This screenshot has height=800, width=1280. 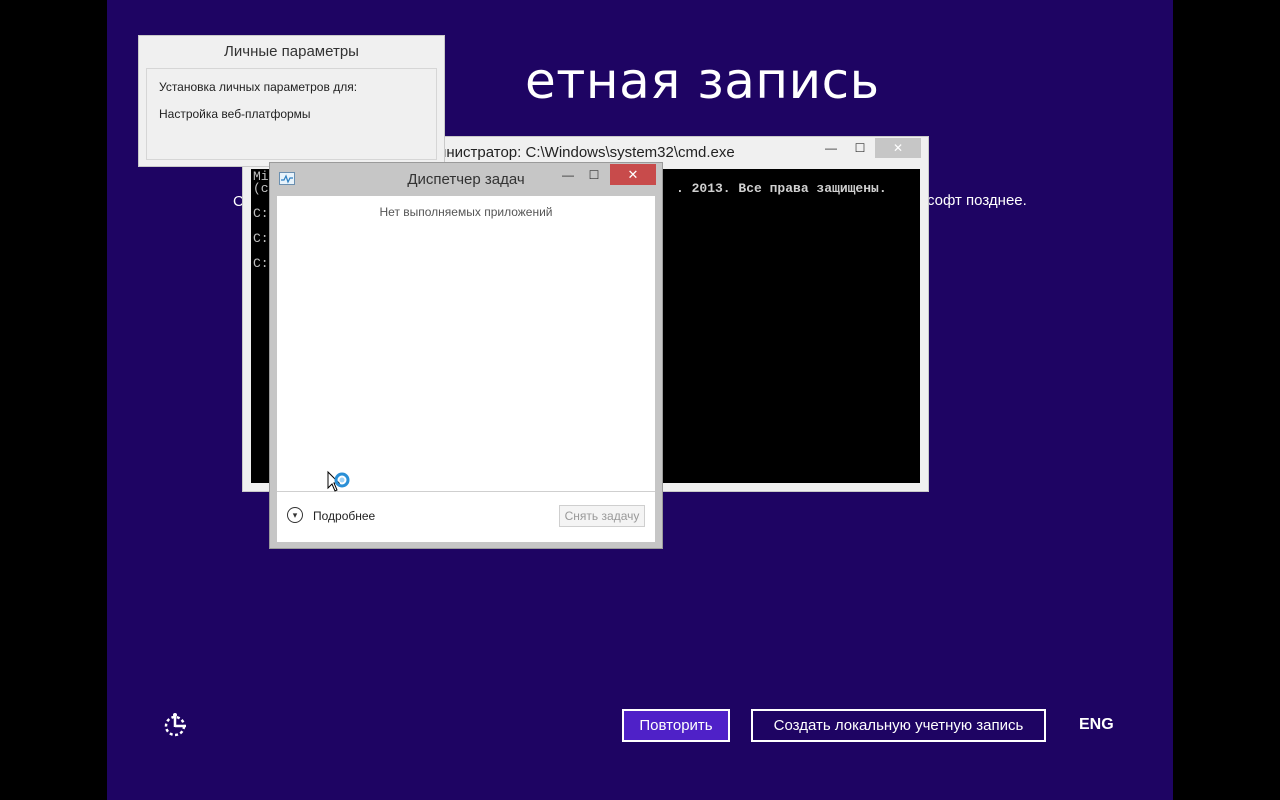 What do you see at coordinates (831, 148) in the screenshot?
I see `cmd-minimize-button: —` at bounding box center [831, 148].